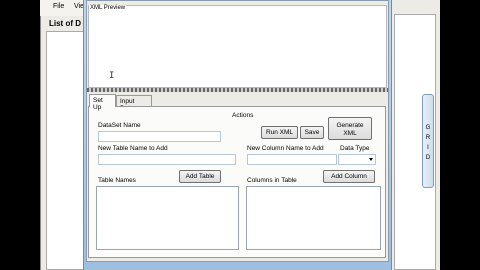  Describe the element at coordinates (58, 6) in the screenshot. I see `menu-file: File` at that location.